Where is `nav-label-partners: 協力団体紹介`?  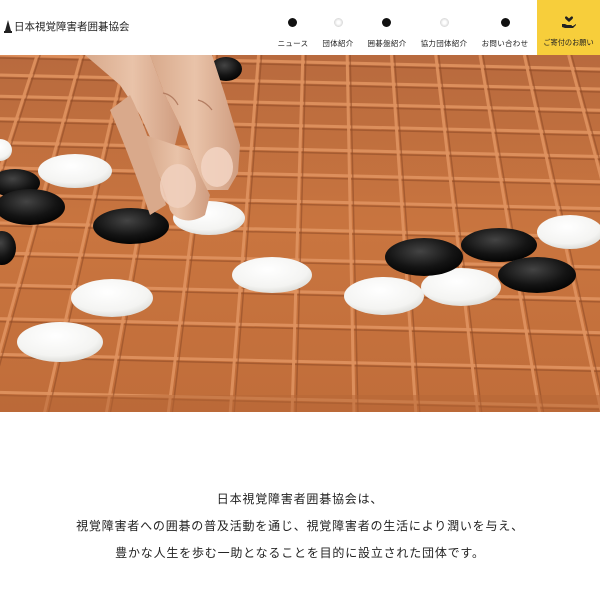
nav-label-partners: 協力団体紹介 is located at coordinates (444, 43).